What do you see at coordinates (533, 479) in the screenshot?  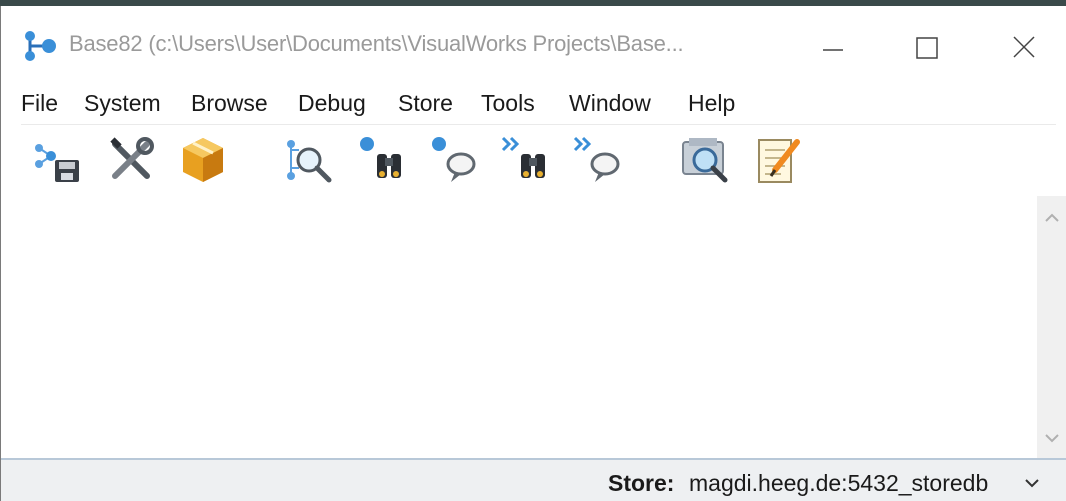 I see `status-bar: Store: magdi.heeg.de:5432_storedb` at bounding box center [533, 479].